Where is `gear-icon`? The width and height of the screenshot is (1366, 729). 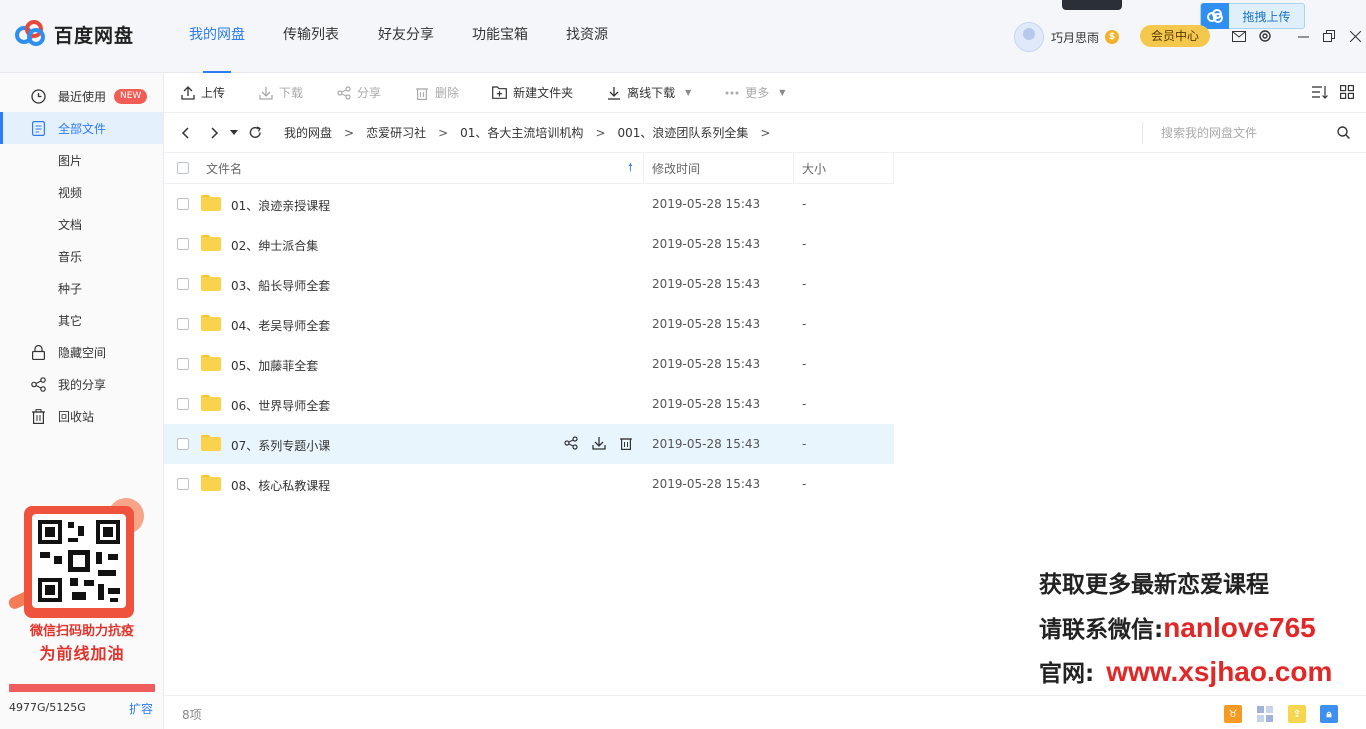
gear-icon is located at coordinates (1265, 36).